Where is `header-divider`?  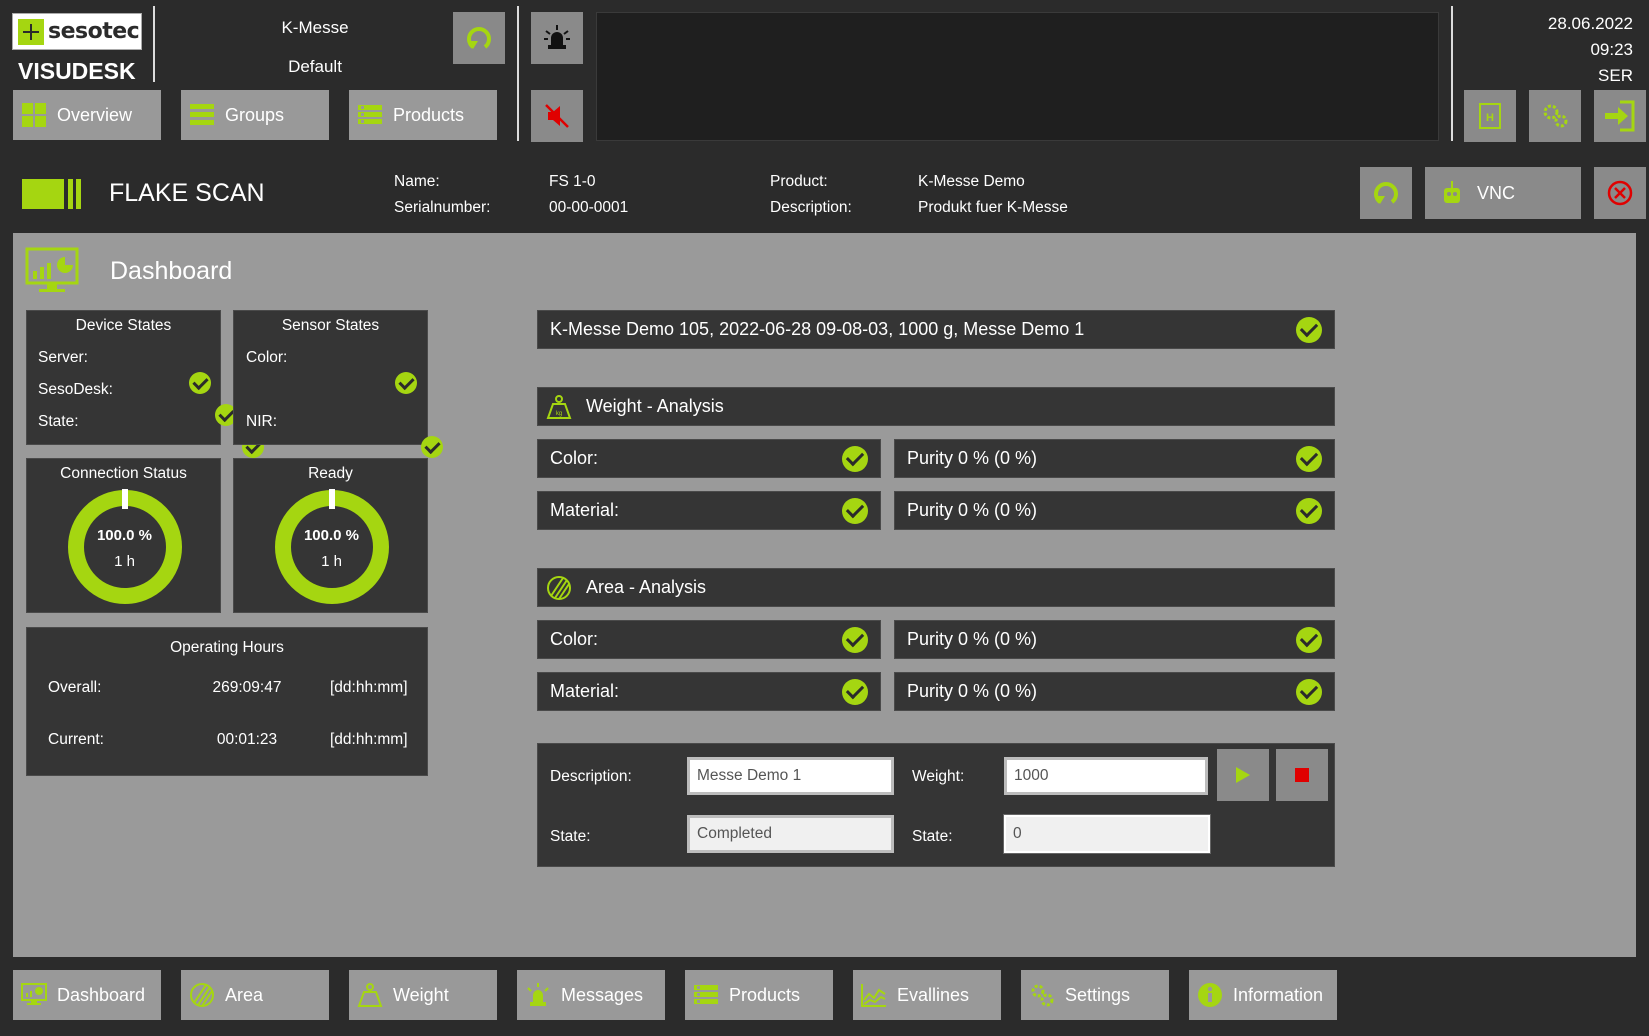
header-divider is located at coordinates (518, 73).